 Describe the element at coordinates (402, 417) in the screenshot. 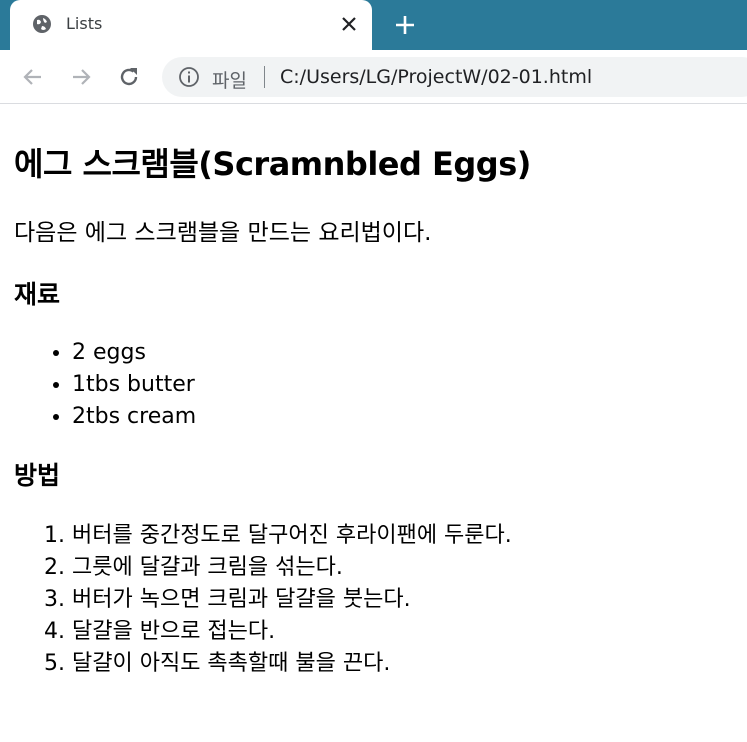

I see `list-item: 2tbs cream` at that location.